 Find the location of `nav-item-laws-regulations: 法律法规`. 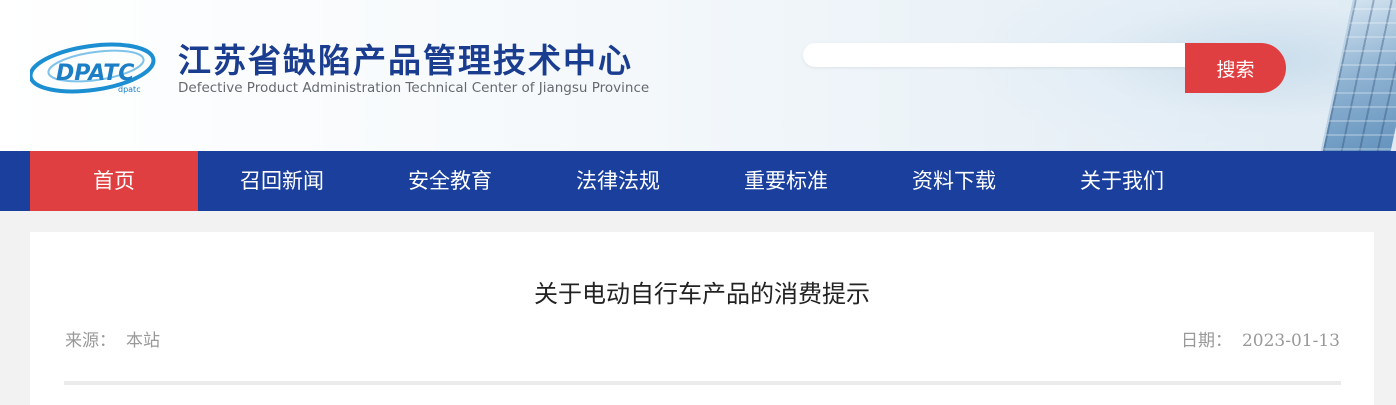

nav-item-laws-regulations: 法律法规 is located at coordinates (618, 181).